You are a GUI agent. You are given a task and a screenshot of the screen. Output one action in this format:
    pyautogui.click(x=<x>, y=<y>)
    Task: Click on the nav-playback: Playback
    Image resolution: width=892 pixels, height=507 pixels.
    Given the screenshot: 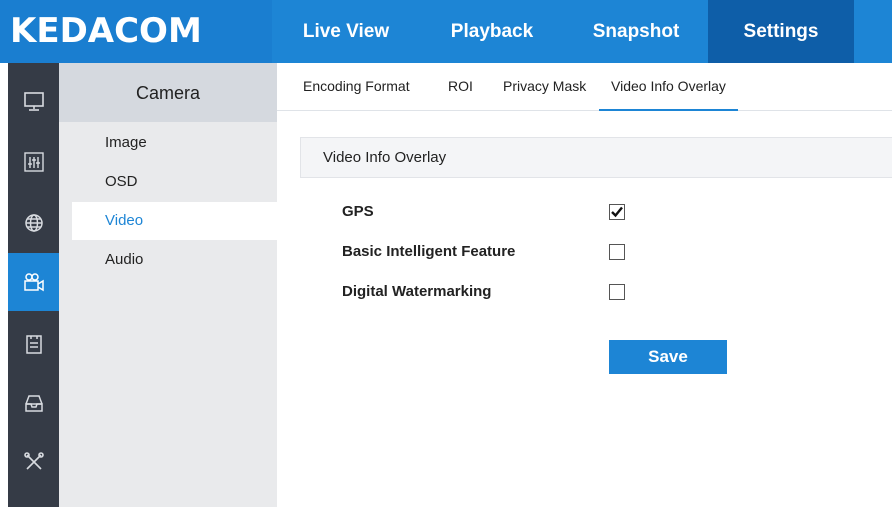 What is the action you would take?
    pyautogui.click(x=492, y=31)
    